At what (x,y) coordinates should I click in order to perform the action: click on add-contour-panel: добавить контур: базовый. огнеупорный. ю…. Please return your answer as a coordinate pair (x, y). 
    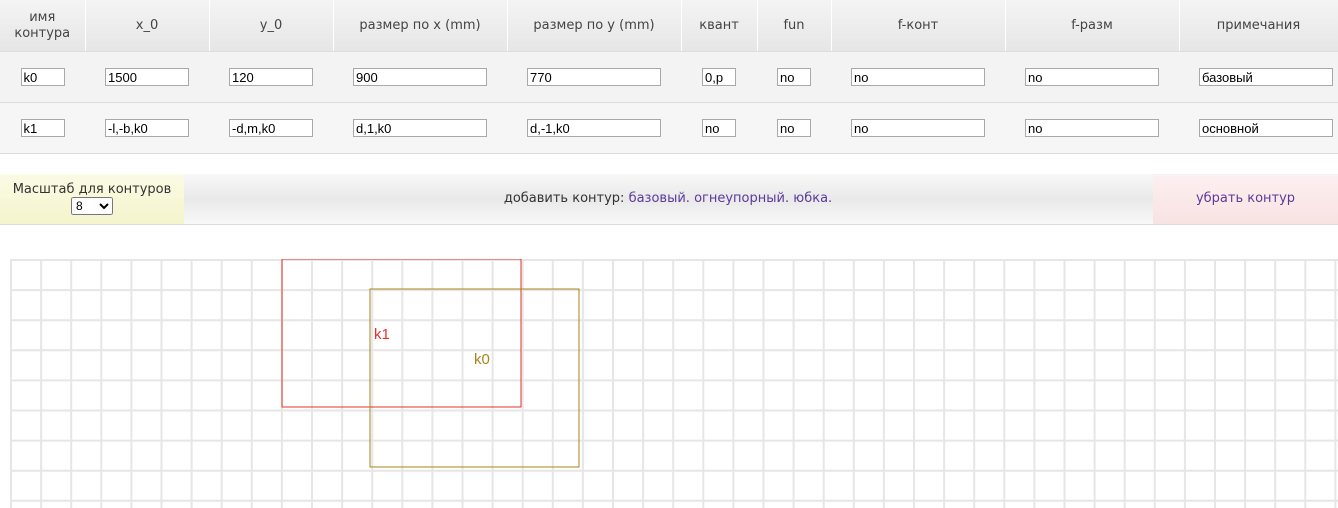
    Looking at the image, I should click on (668, 199).